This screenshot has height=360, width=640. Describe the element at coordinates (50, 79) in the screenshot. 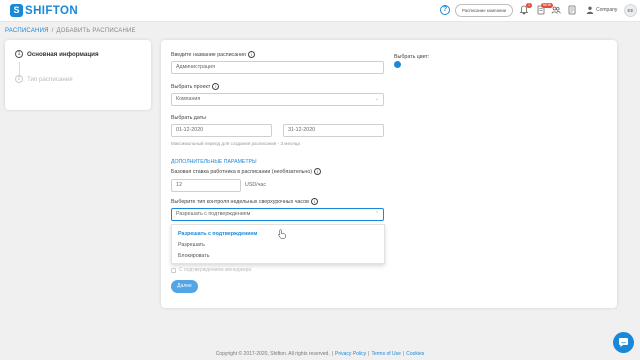

I see `step-label: Тип расписания` at that location.